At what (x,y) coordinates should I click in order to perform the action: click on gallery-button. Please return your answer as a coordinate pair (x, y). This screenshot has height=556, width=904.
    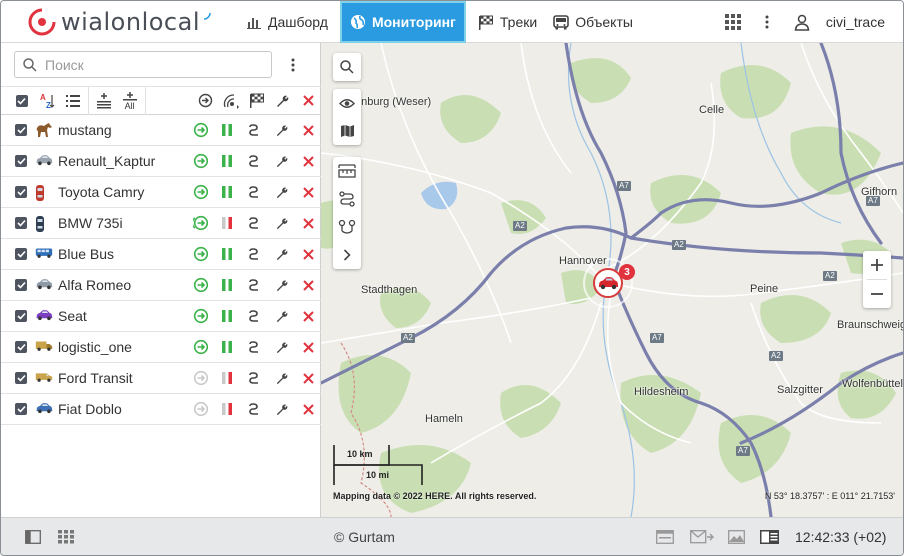
    Looking at the image, I should click on (736, 537).